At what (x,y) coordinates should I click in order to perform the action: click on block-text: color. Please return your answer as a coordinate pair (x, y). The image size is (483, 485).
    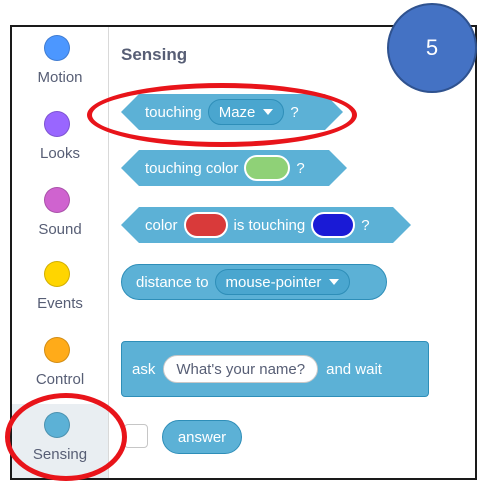
    Looking at the image, I should click on (161, 225).